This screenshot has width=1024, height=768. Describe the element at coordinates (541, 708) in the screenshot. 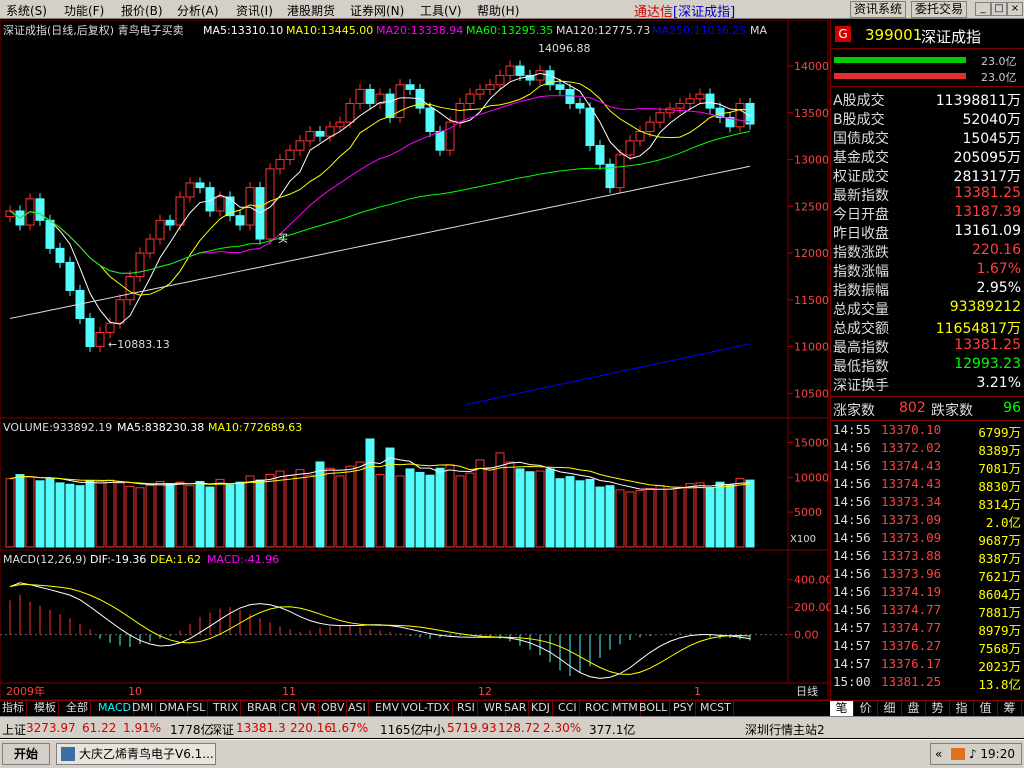

I see `indicator-tab: KDJ` at that location.